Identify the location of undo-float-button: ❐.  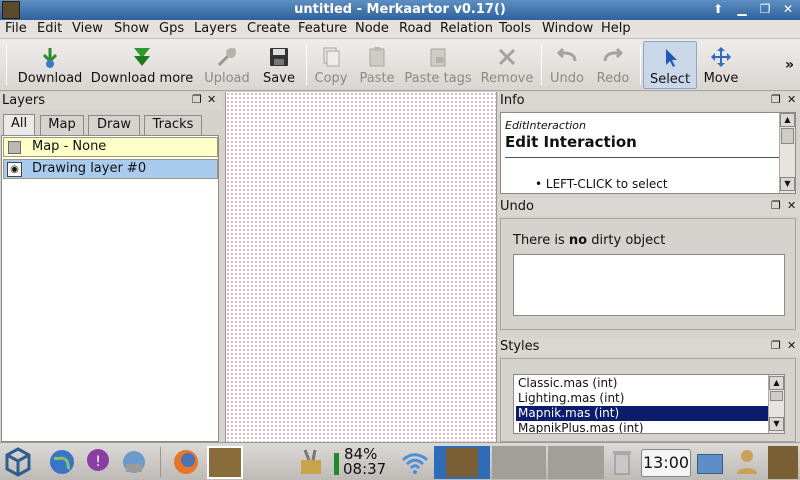
(776, 205).